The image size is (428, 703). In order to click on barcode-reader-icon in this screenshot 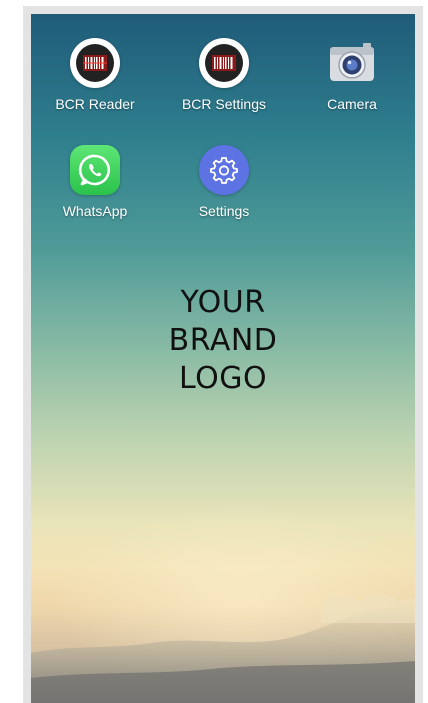, I will do `click(95, 63)`.